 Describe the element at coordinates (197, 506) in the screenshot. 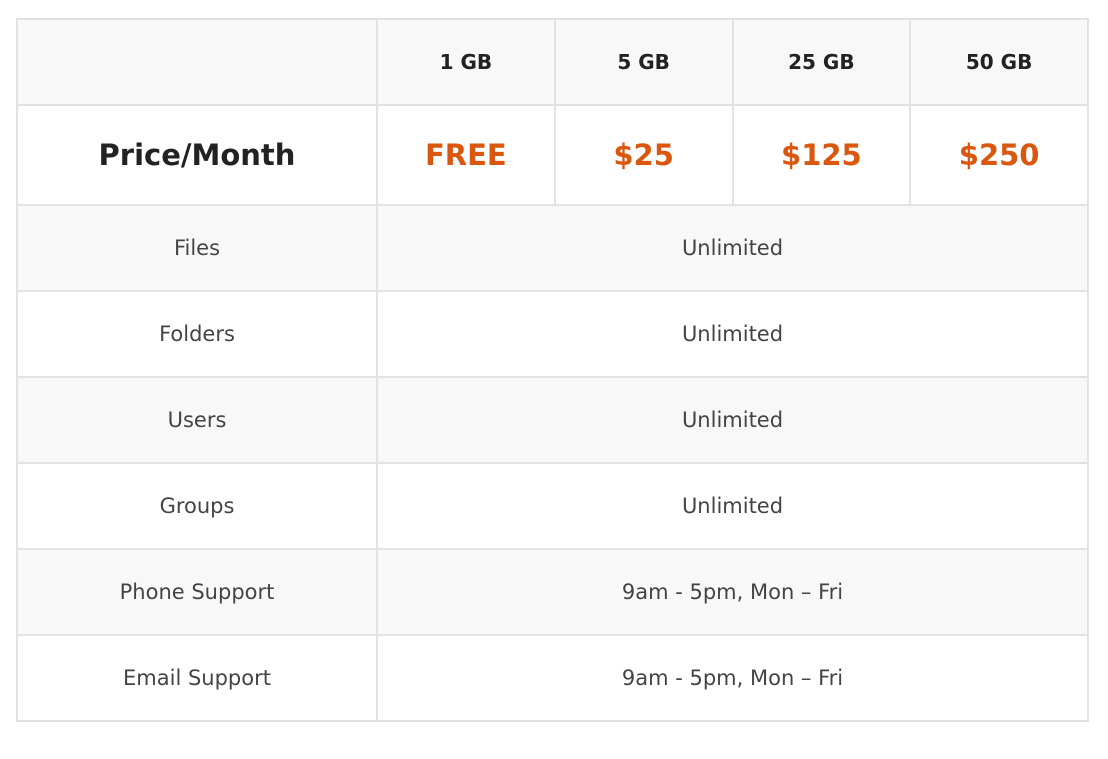

I see `feature-label: Groups` at that location.